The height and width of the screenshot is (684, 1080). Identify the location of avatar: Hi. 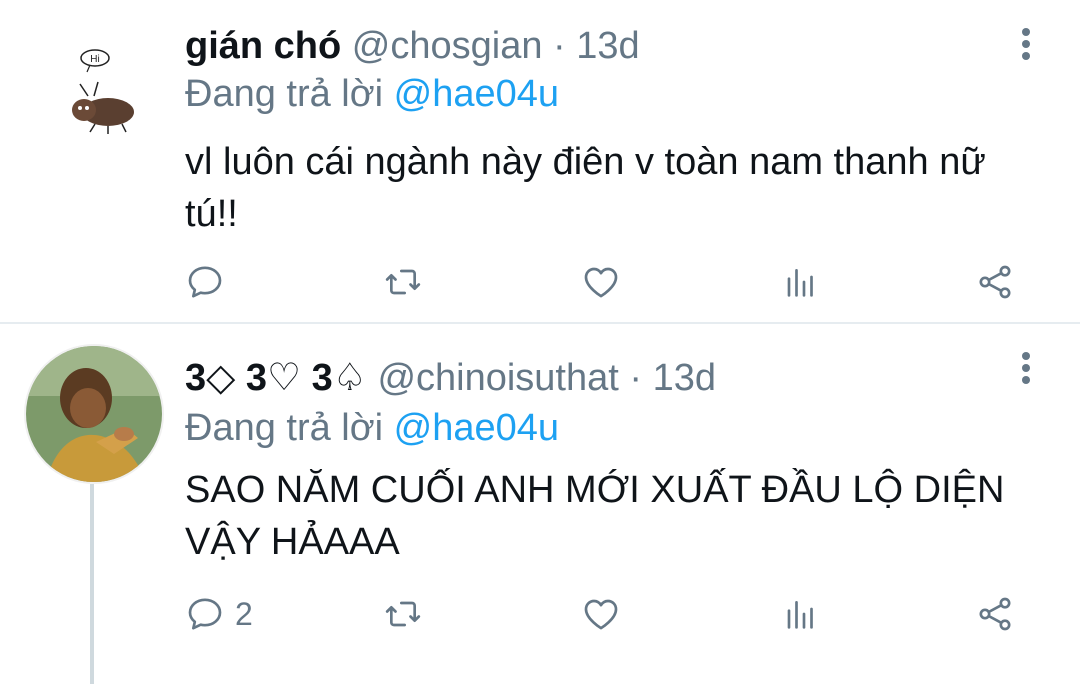
(95, 89).